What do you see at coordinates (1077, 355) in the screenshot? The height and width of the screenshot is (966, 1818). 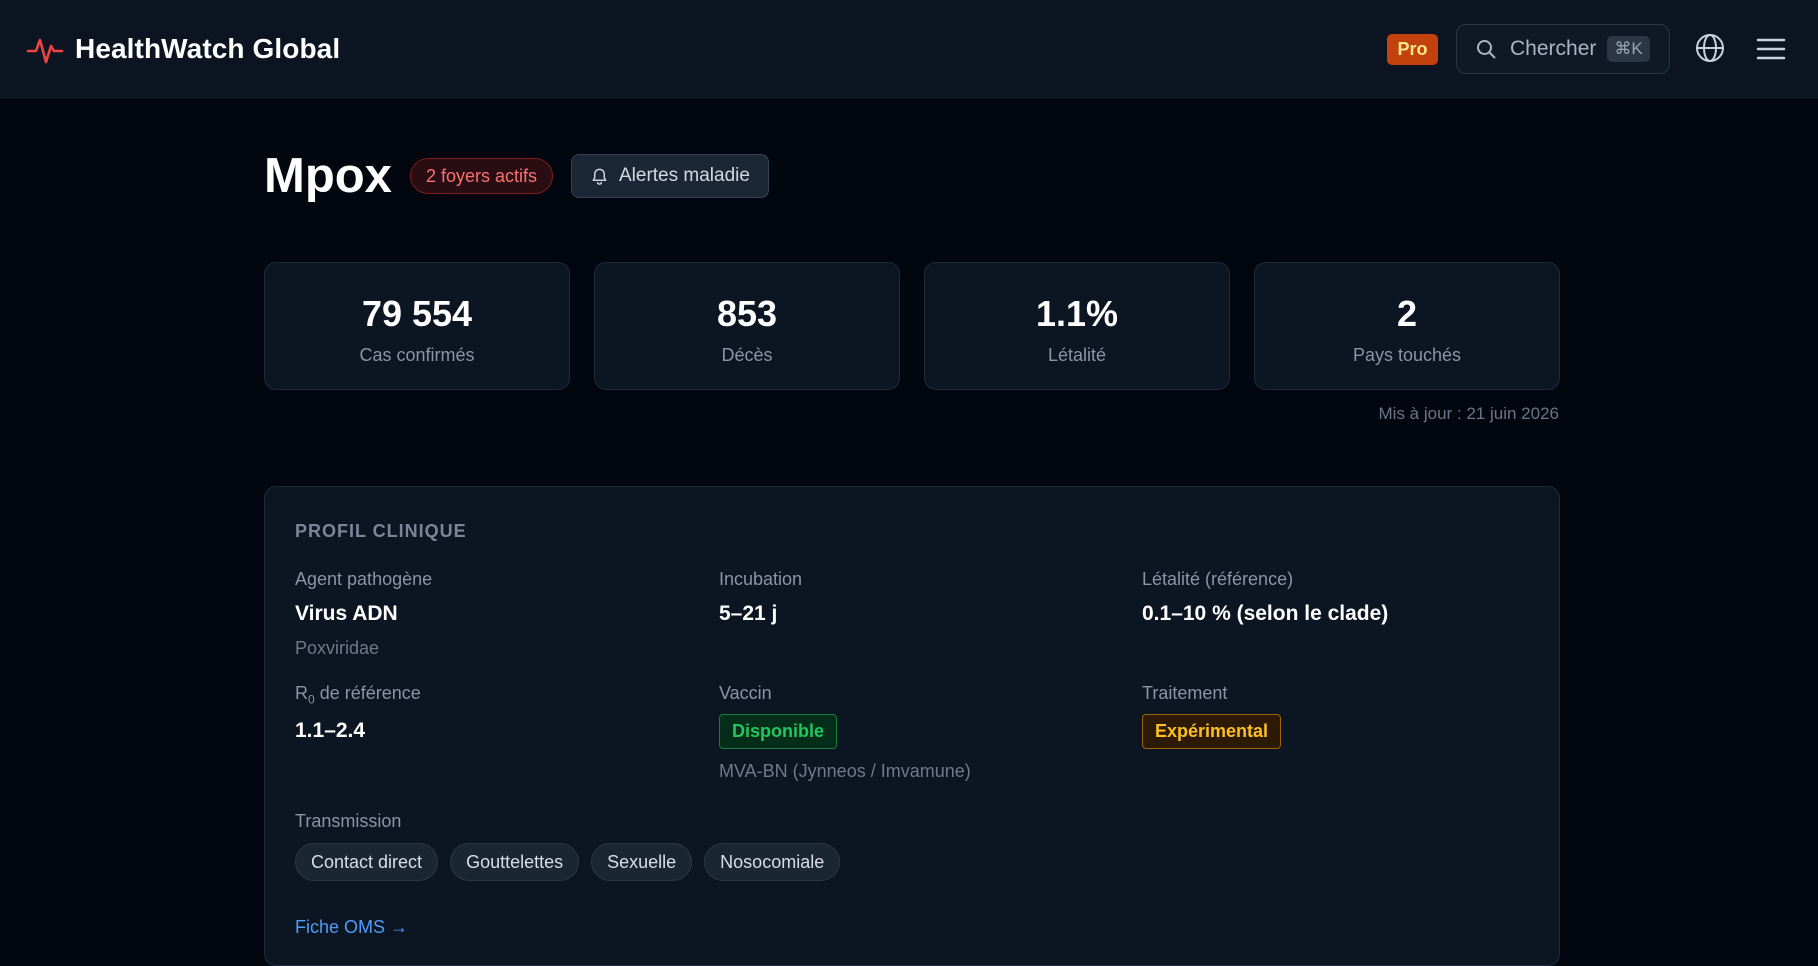 I see `stat-label: Létalité` at bounding box center [1077, 355].